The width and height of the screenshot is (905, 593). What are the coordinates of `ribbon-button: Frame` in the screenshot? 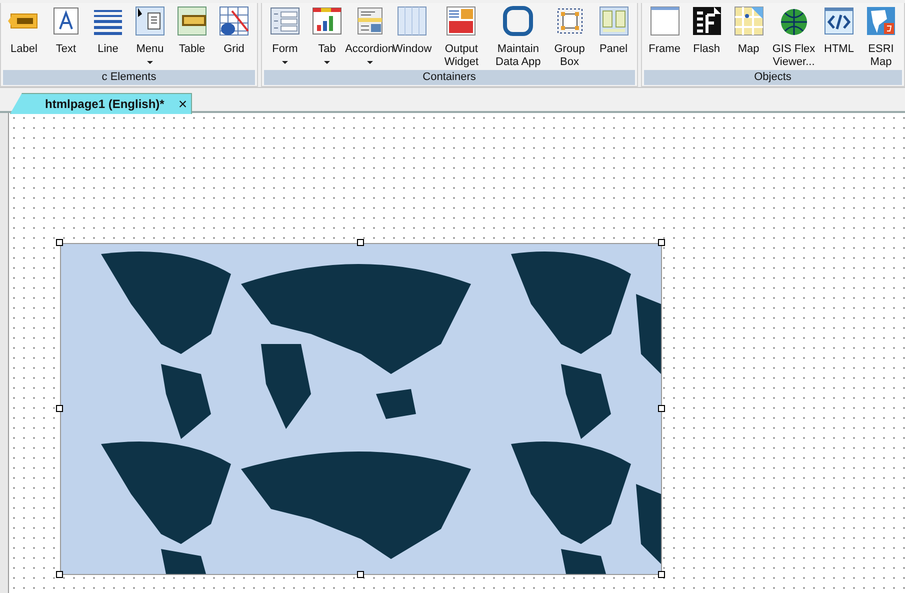 It's located at (665, 36).